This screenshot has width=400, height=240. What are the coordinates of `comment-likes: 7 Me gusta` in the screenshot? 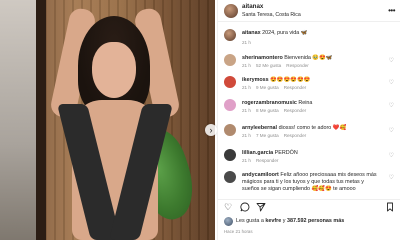 It's located at (267, 135).